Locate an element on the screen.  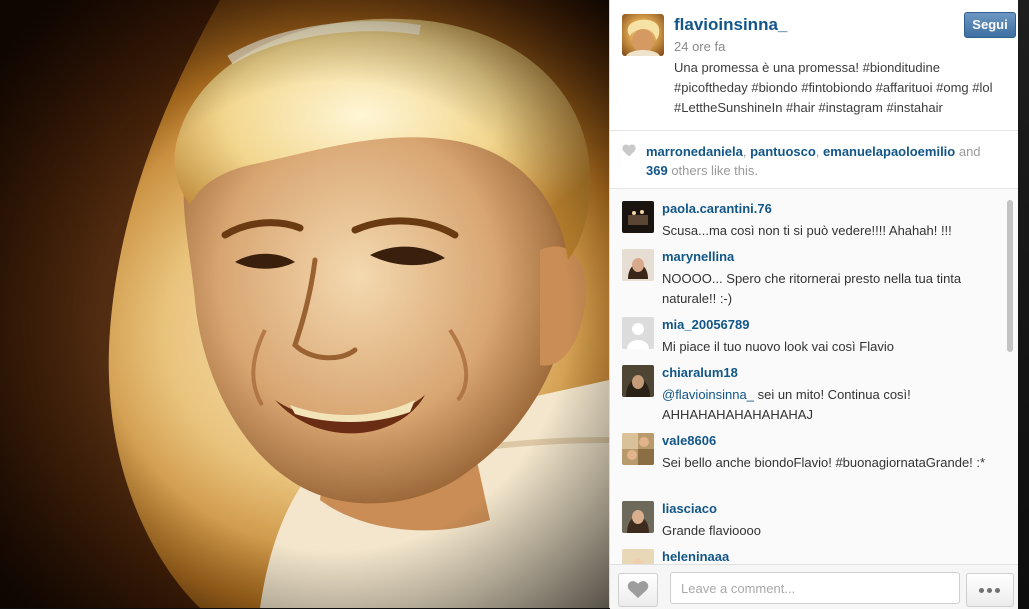
commenter-username: heleninaaa is located at coordinates (695, 556).